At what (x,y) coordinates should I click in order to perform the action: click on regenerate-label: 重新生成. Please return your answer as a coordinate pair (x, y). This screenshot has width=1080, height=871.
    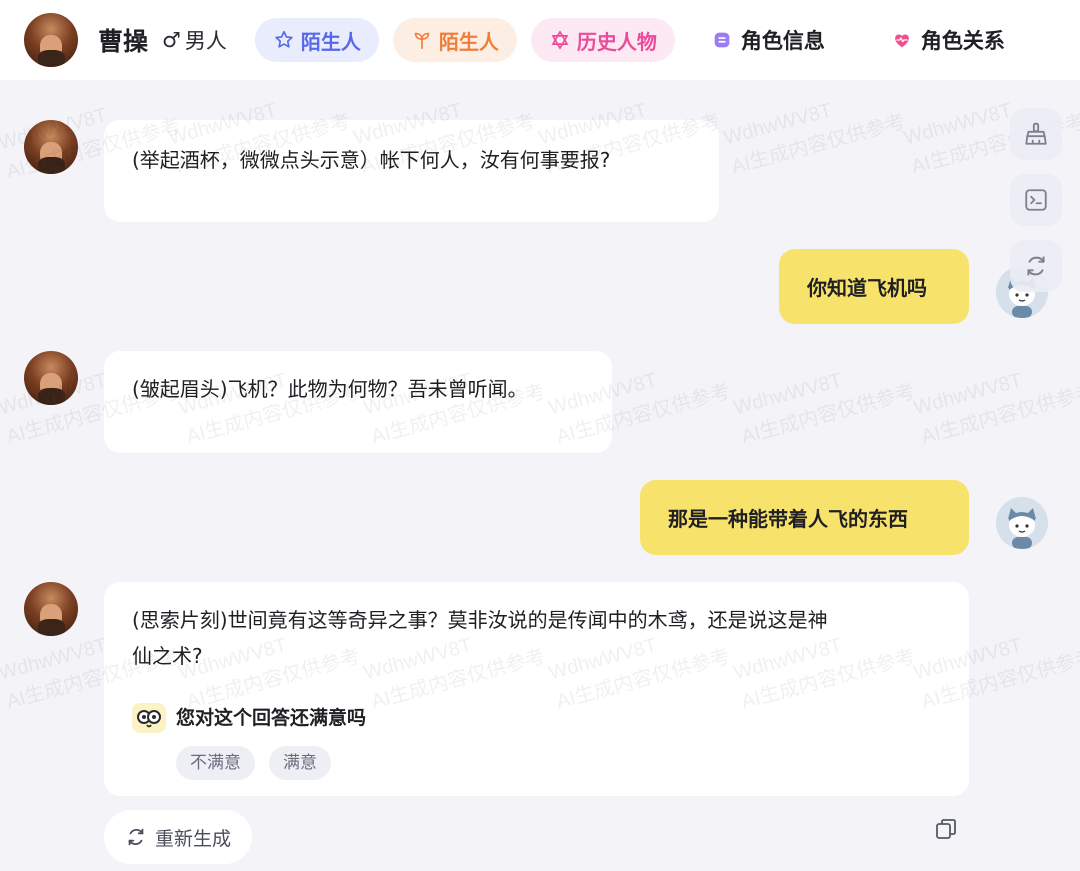
    Looking at the image, I should click on (192, 838).